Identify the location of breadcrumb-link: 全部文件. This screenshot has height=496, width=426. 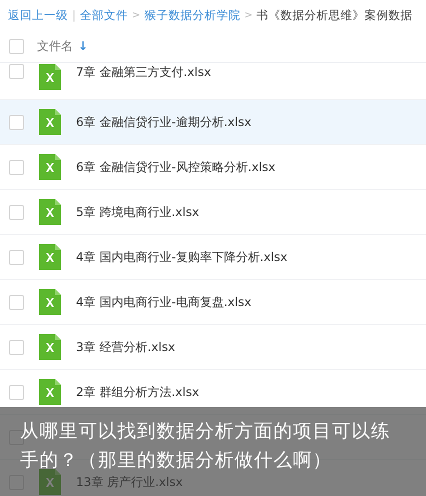
(104, 15).